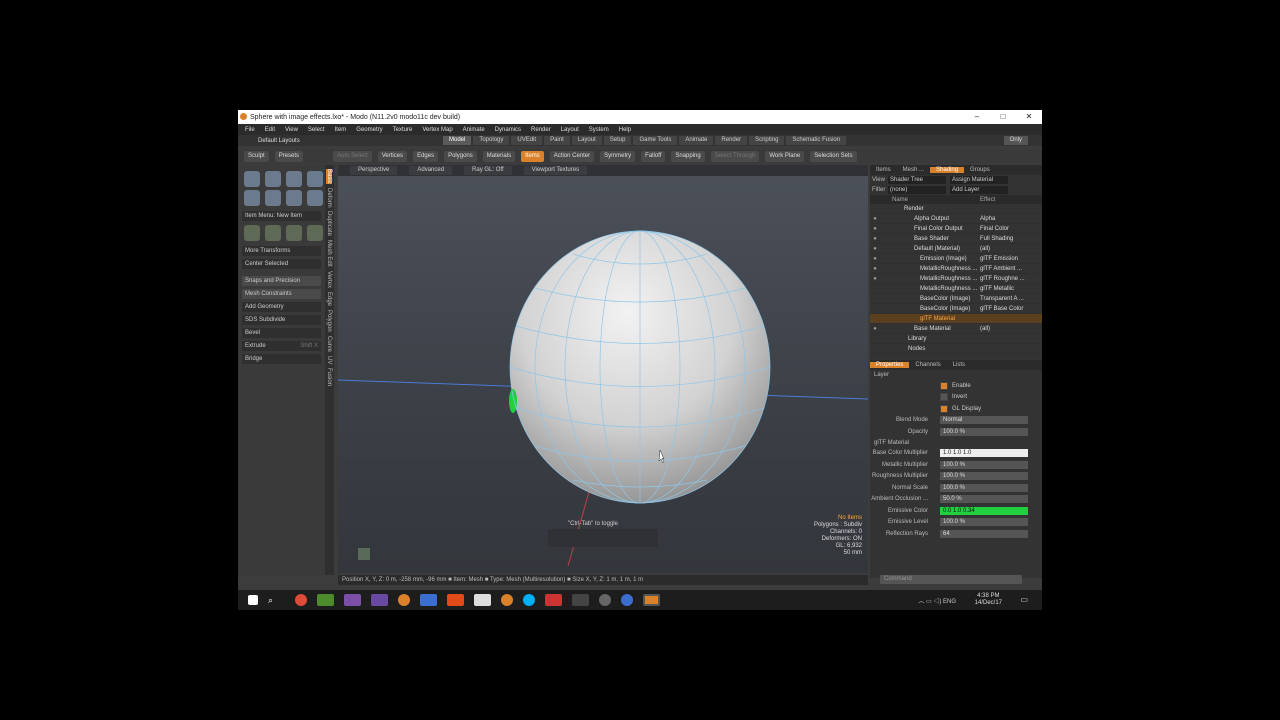 Image resolution: width=1280 pixels, height=720 pixels. I want to click on vivaldi-icon, so click(455, 600).